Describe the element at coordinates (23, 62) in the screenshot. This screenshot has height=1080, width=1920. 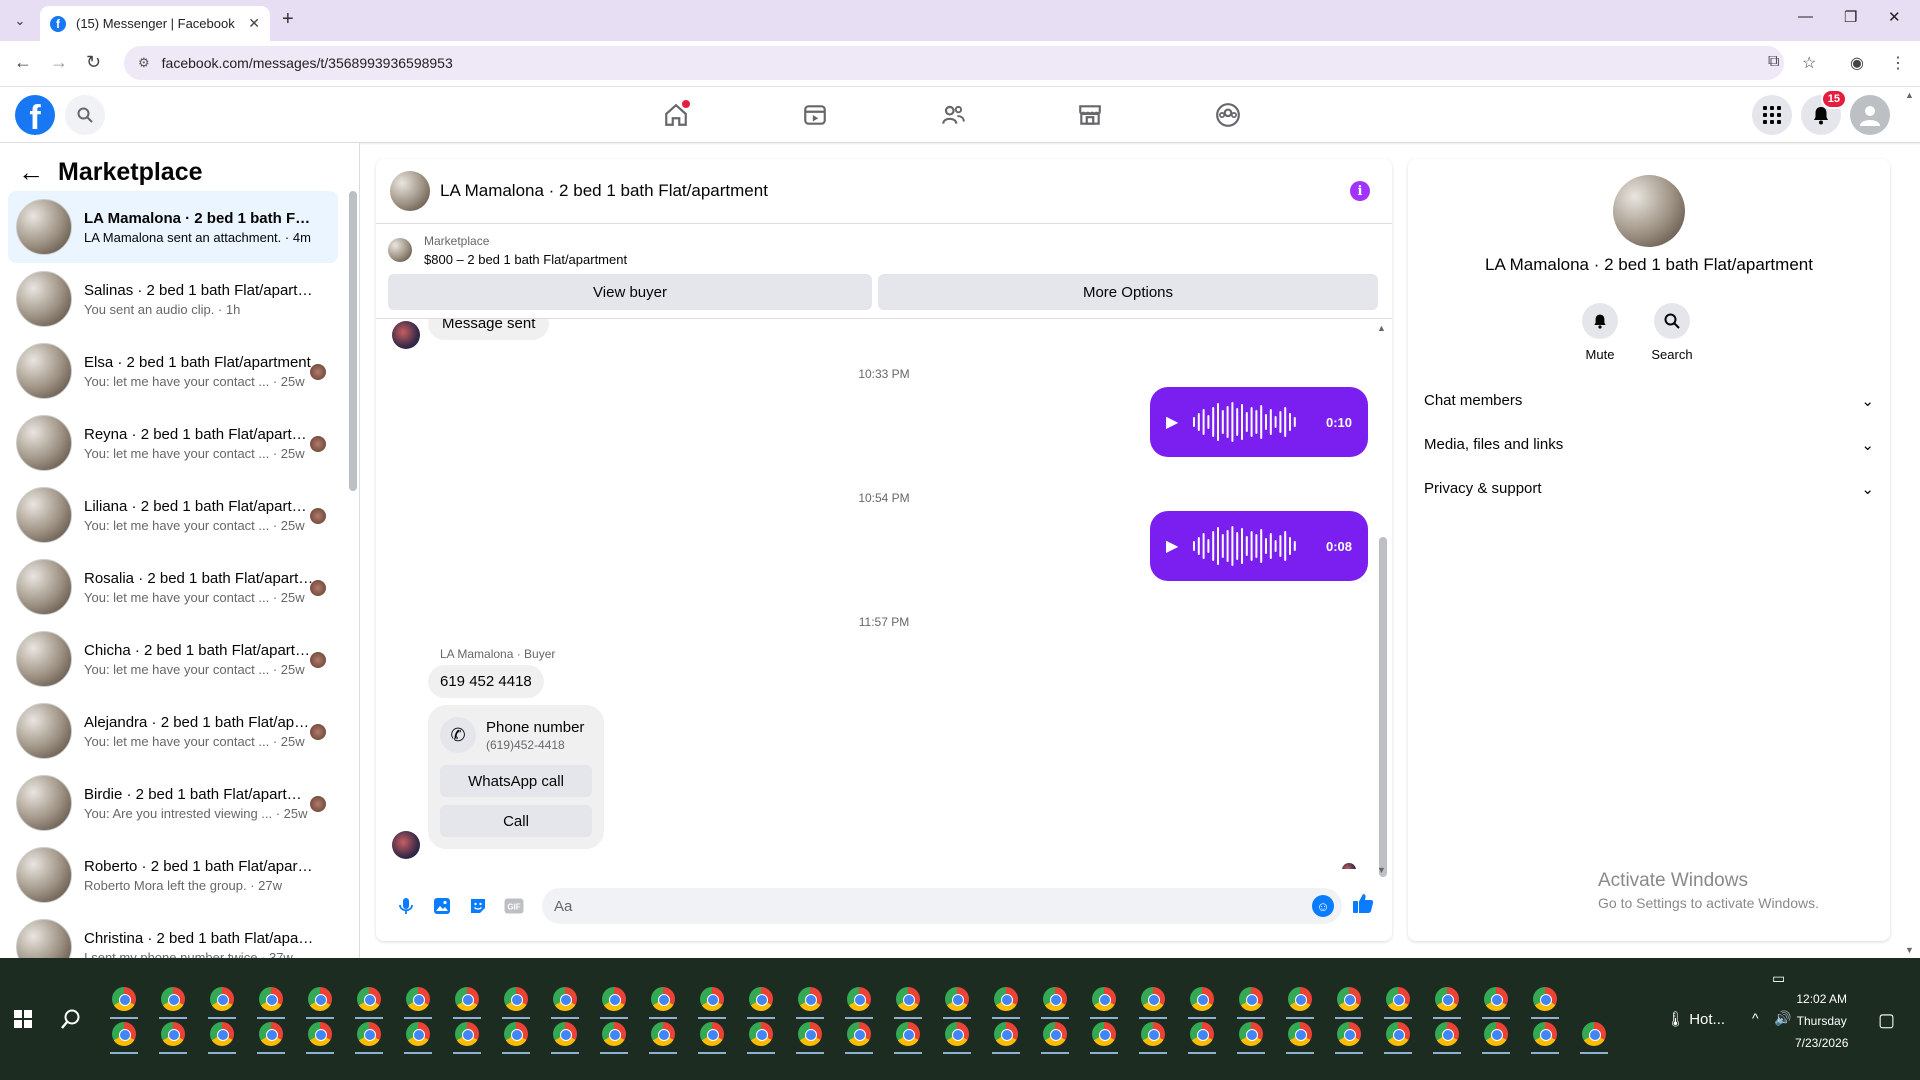
I see `back-icon: ←` at that location.